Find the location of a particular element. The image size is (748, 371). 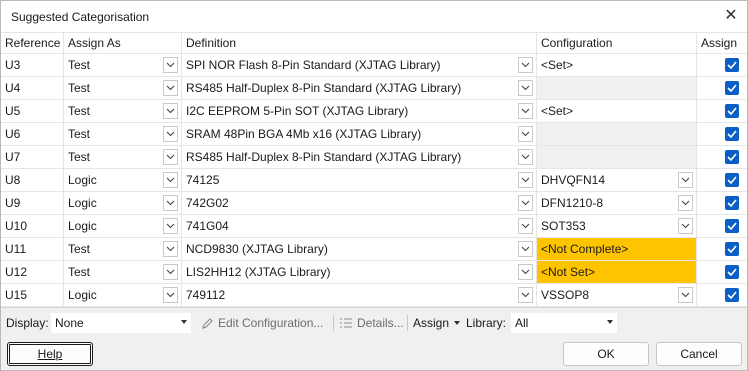

table-row: U10 Logic 741G04 SOT353 is located at coordinates (374, 226).